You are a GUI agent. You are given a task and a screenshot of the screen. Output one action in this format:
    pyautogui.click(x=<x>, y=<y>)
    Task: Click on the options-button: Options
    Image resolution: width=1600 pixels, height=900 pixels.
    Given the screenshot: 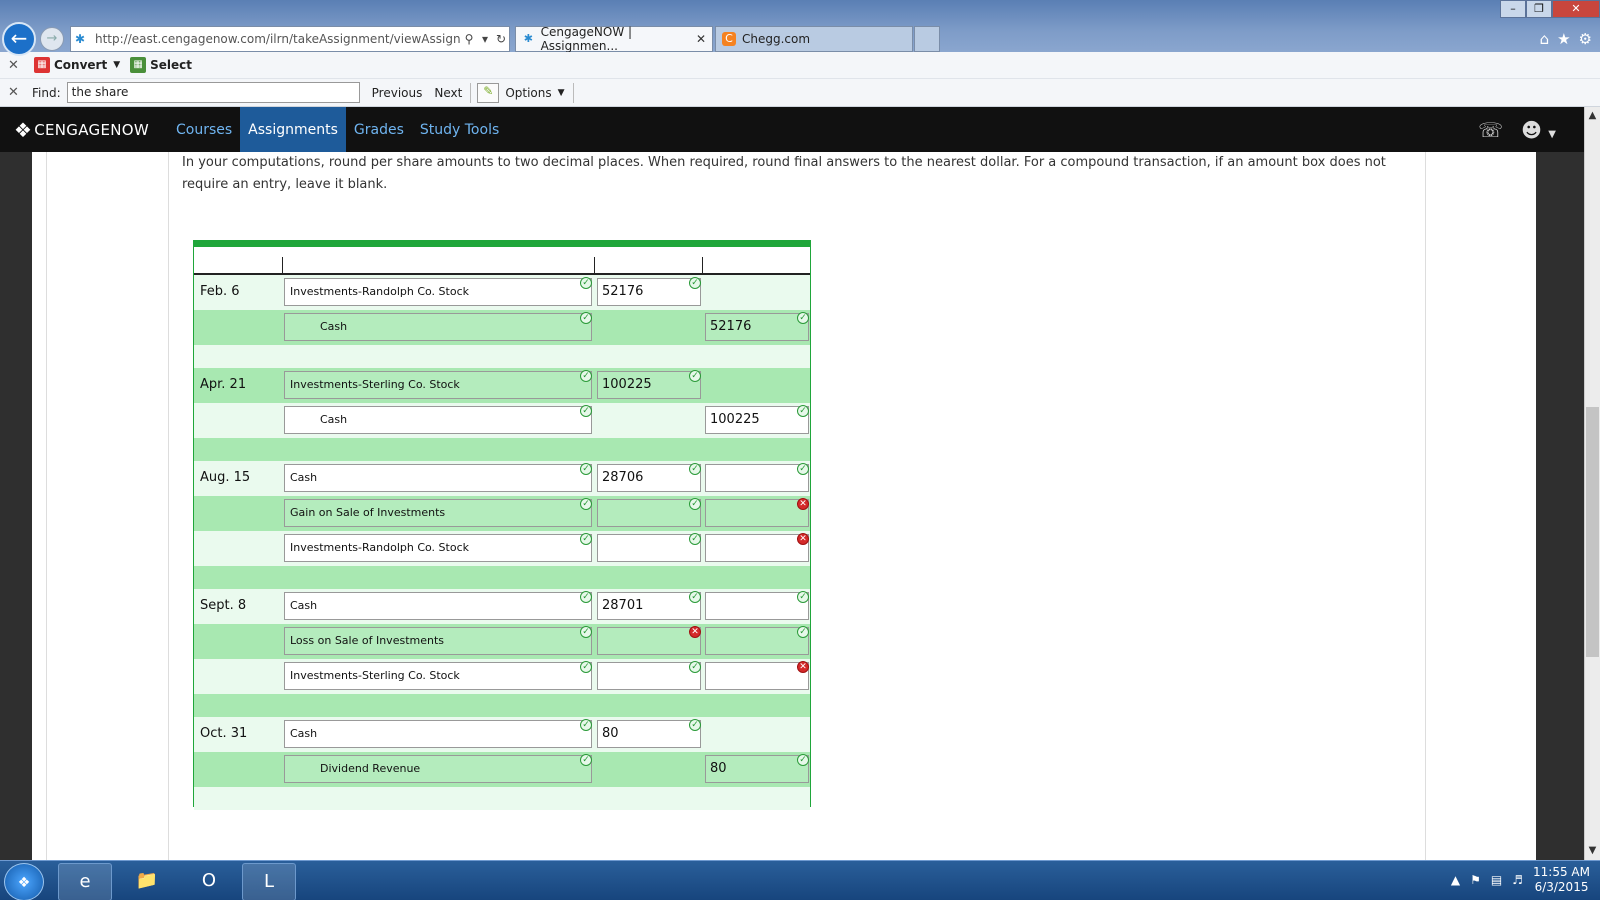 What is the action you would take?
    pyautogui.click(x=528, y=93)
    